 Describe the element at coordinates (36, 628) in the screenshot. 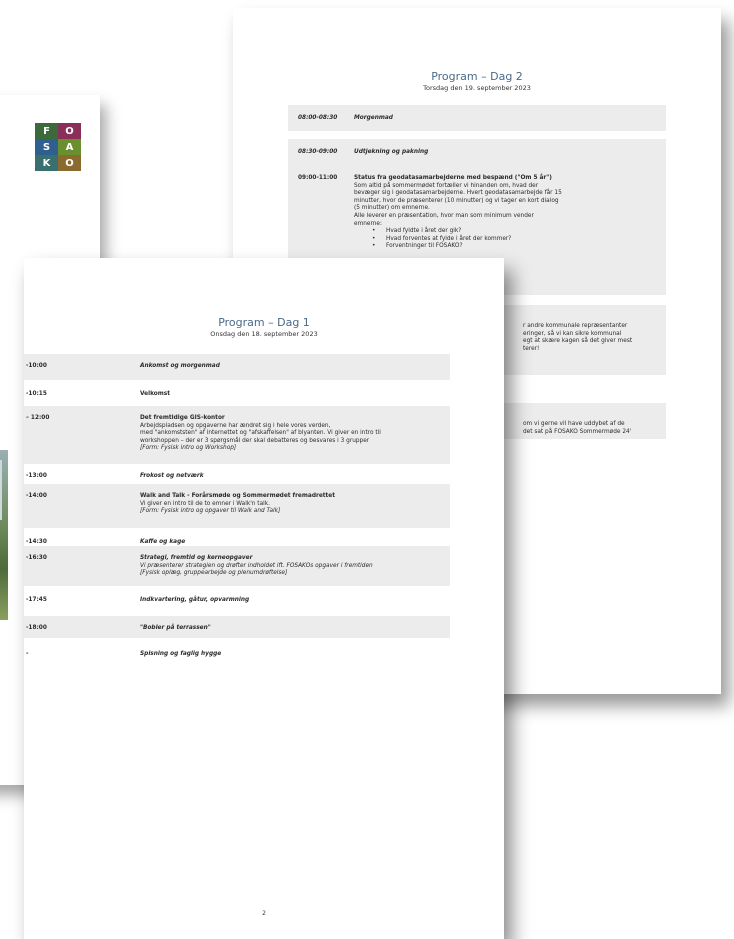

I see `time-slot: -18:00` at that location.